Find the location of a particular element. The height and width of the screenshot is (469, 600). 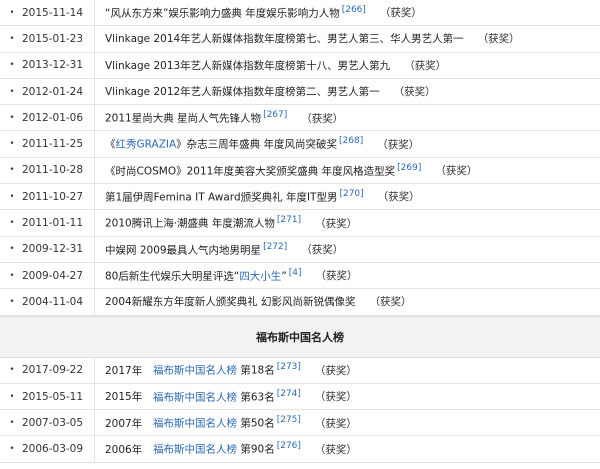

award-date: 2004-11-04 is located at coordinates (53, 301).